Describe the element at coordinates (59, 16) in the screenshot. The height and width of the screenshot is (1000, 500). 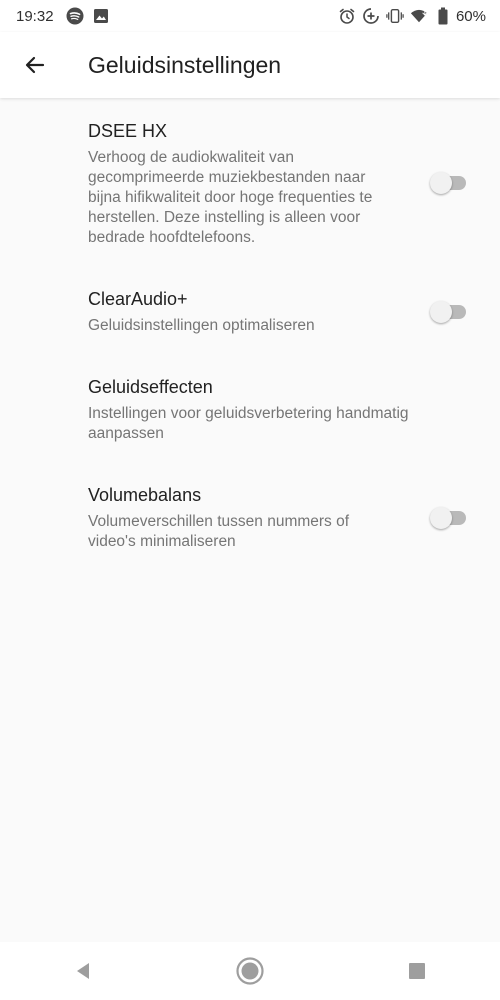
I see `status-left: 19:32` at that location.